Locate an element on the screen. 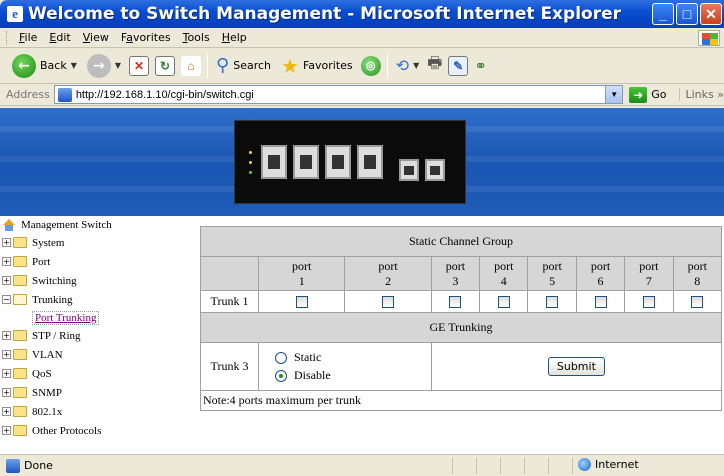 The image size is (724, 476). search-button: ⚲ Search is located at coordinates (243, 66).